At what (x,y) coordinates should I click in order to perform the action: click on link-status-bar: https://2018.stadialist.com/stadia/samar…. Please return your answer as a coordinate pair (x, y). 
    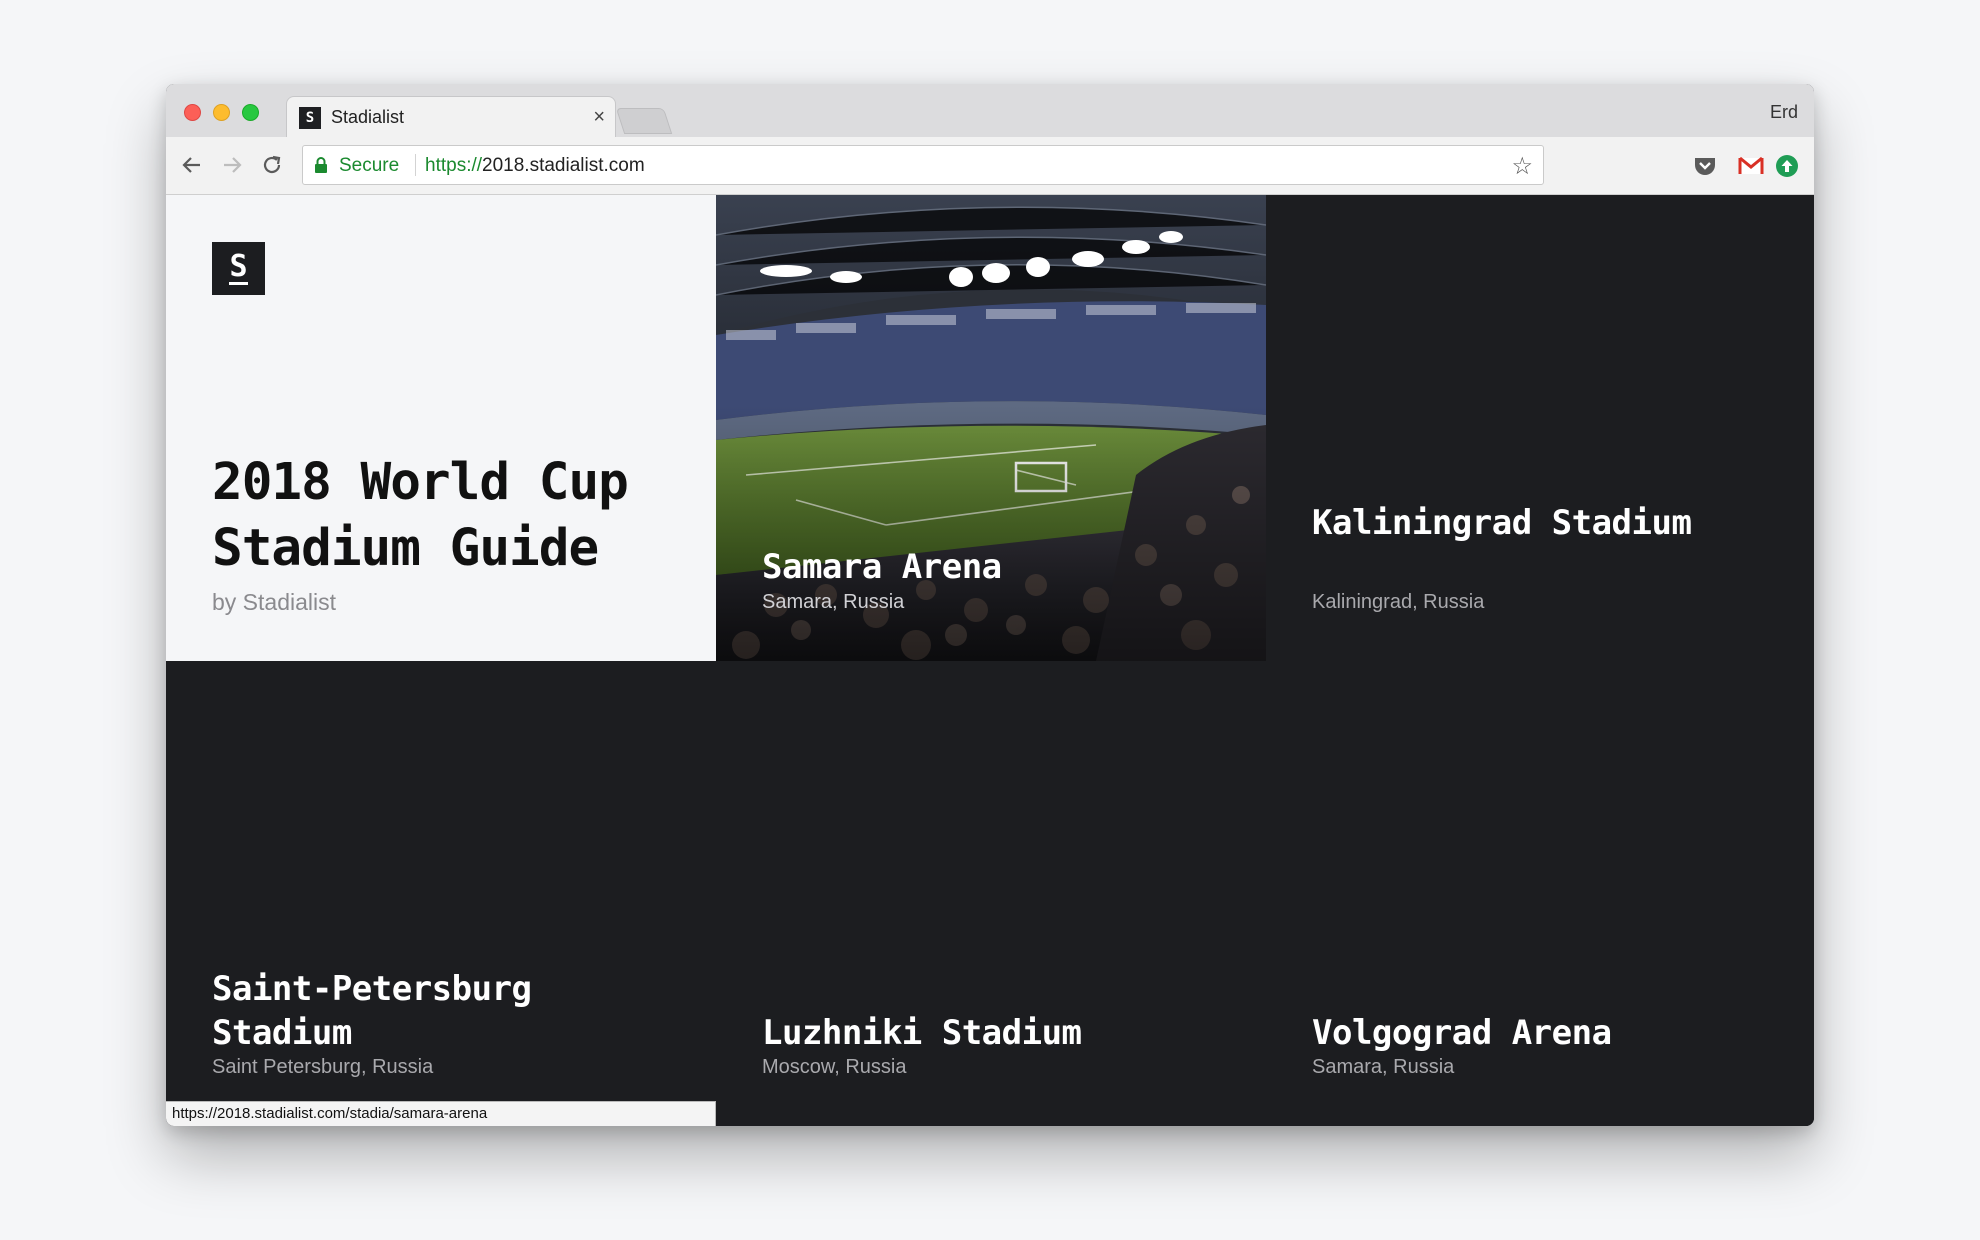
    Looking at the image, I should click on (441, 1113).